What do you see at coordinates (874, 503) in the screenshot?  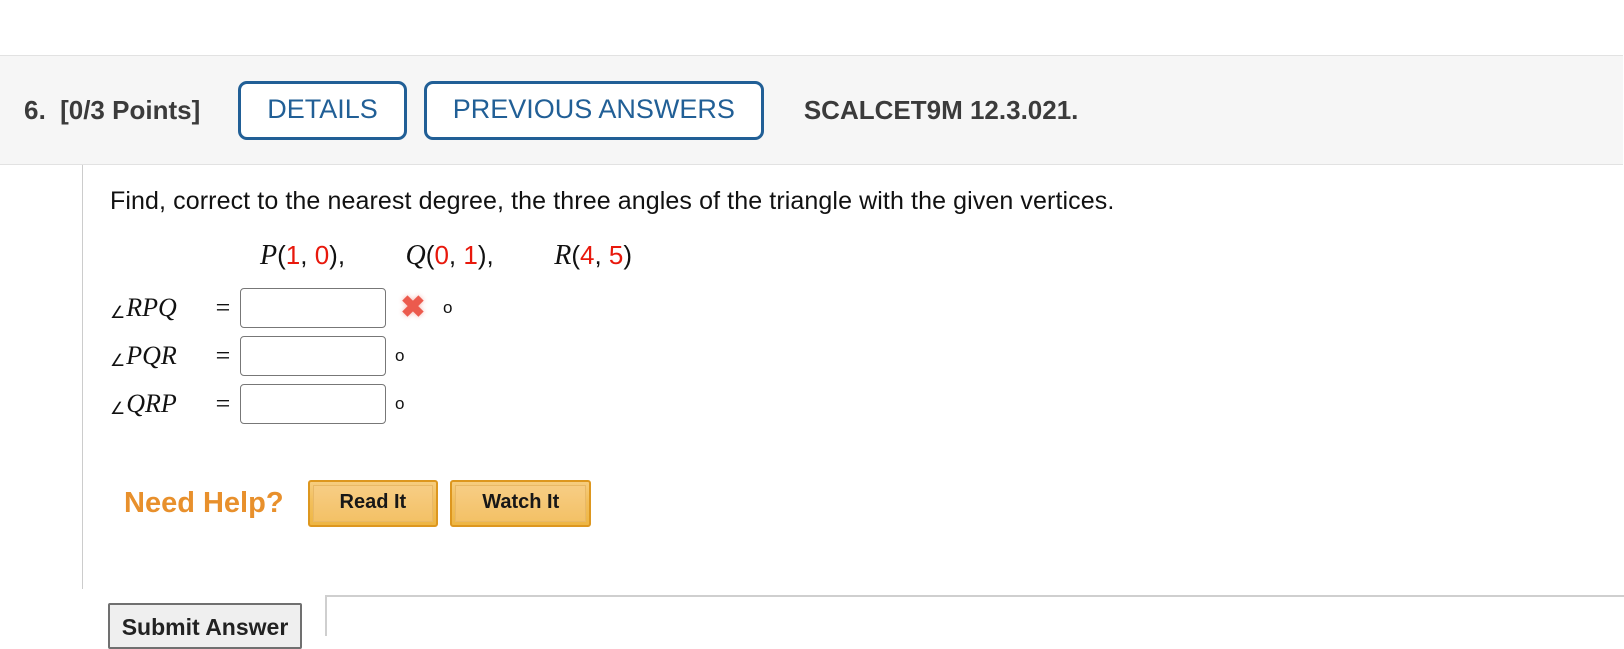 I see `need-help-section: Need Help? Read It Watch It` at bounding box center [874, 503].